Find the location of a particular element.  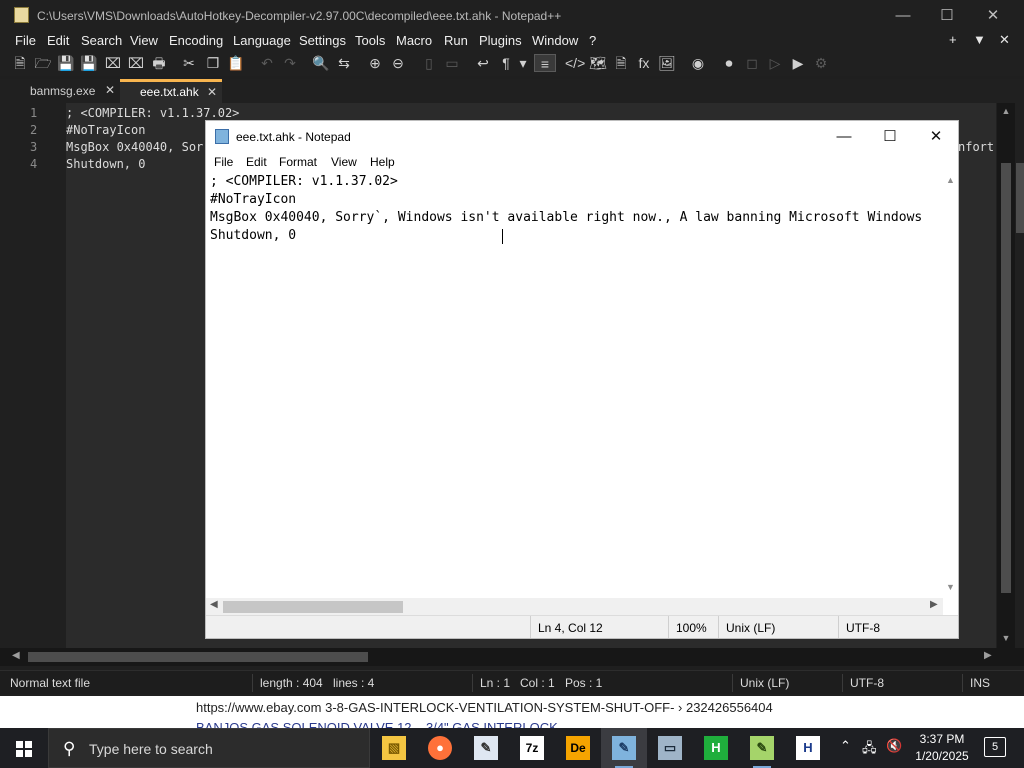

menu-help: Help is located at coordinates (382, 162).